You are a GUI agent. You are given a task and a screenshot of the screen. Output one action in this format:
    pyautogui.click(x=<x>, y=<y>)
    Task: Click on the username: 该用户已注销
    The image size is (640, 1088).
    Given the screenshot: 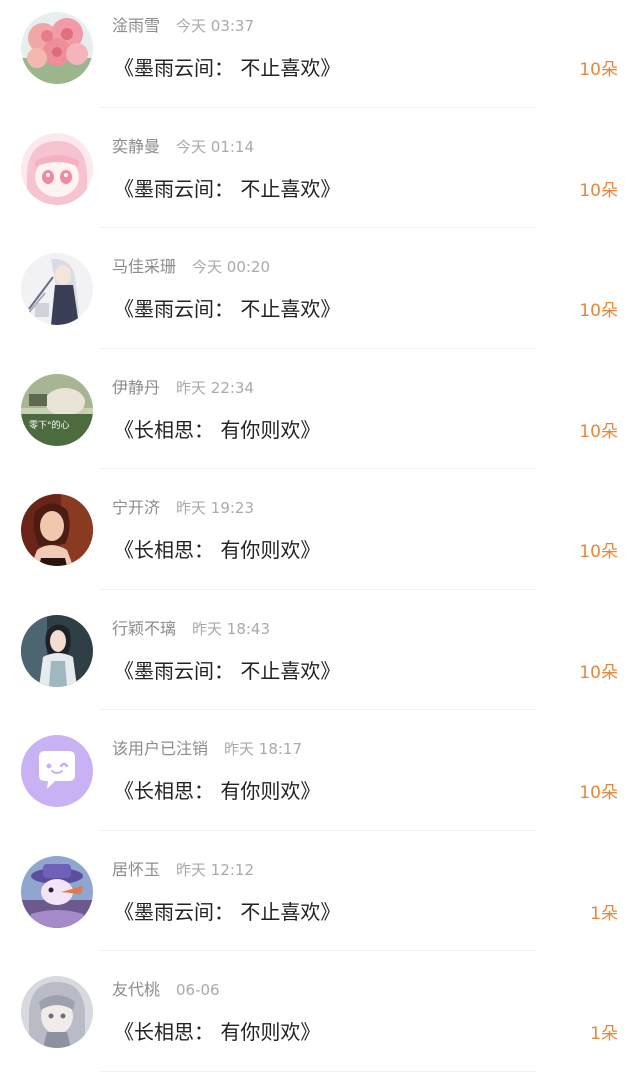 What is the action you would take?
    pyautogui.click(x=160, y=748)
    